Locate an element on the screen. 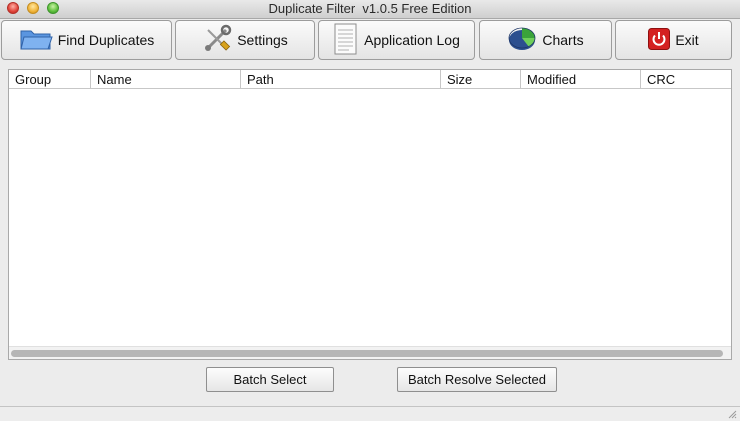 The height and width of the screenshot is (421, 740). table-header: Group Name Path Size Modified CRC is located at coordinates (370, 79).